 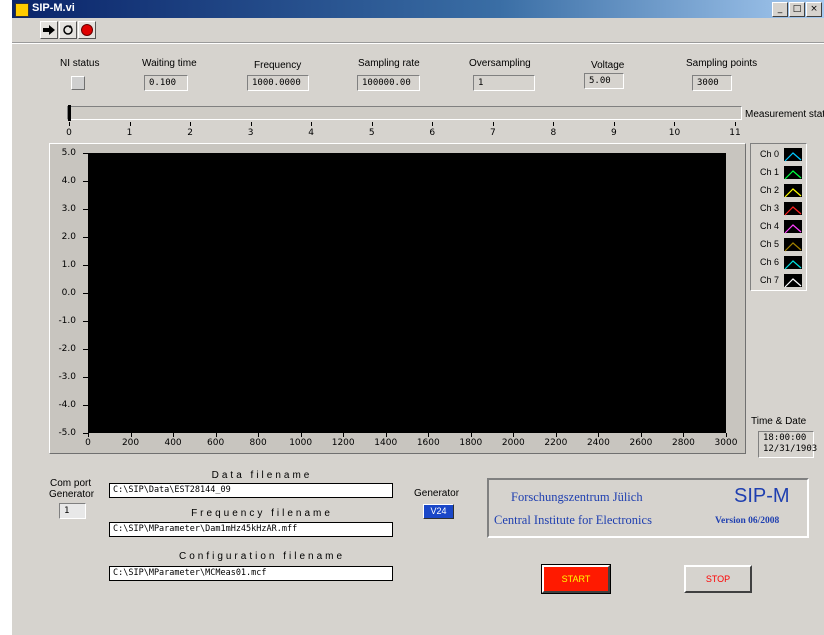 What do you see at coordinates (80, 63) in the screenshot?
I see `ni-status-label: NI status` at bounding box center [80, 63].